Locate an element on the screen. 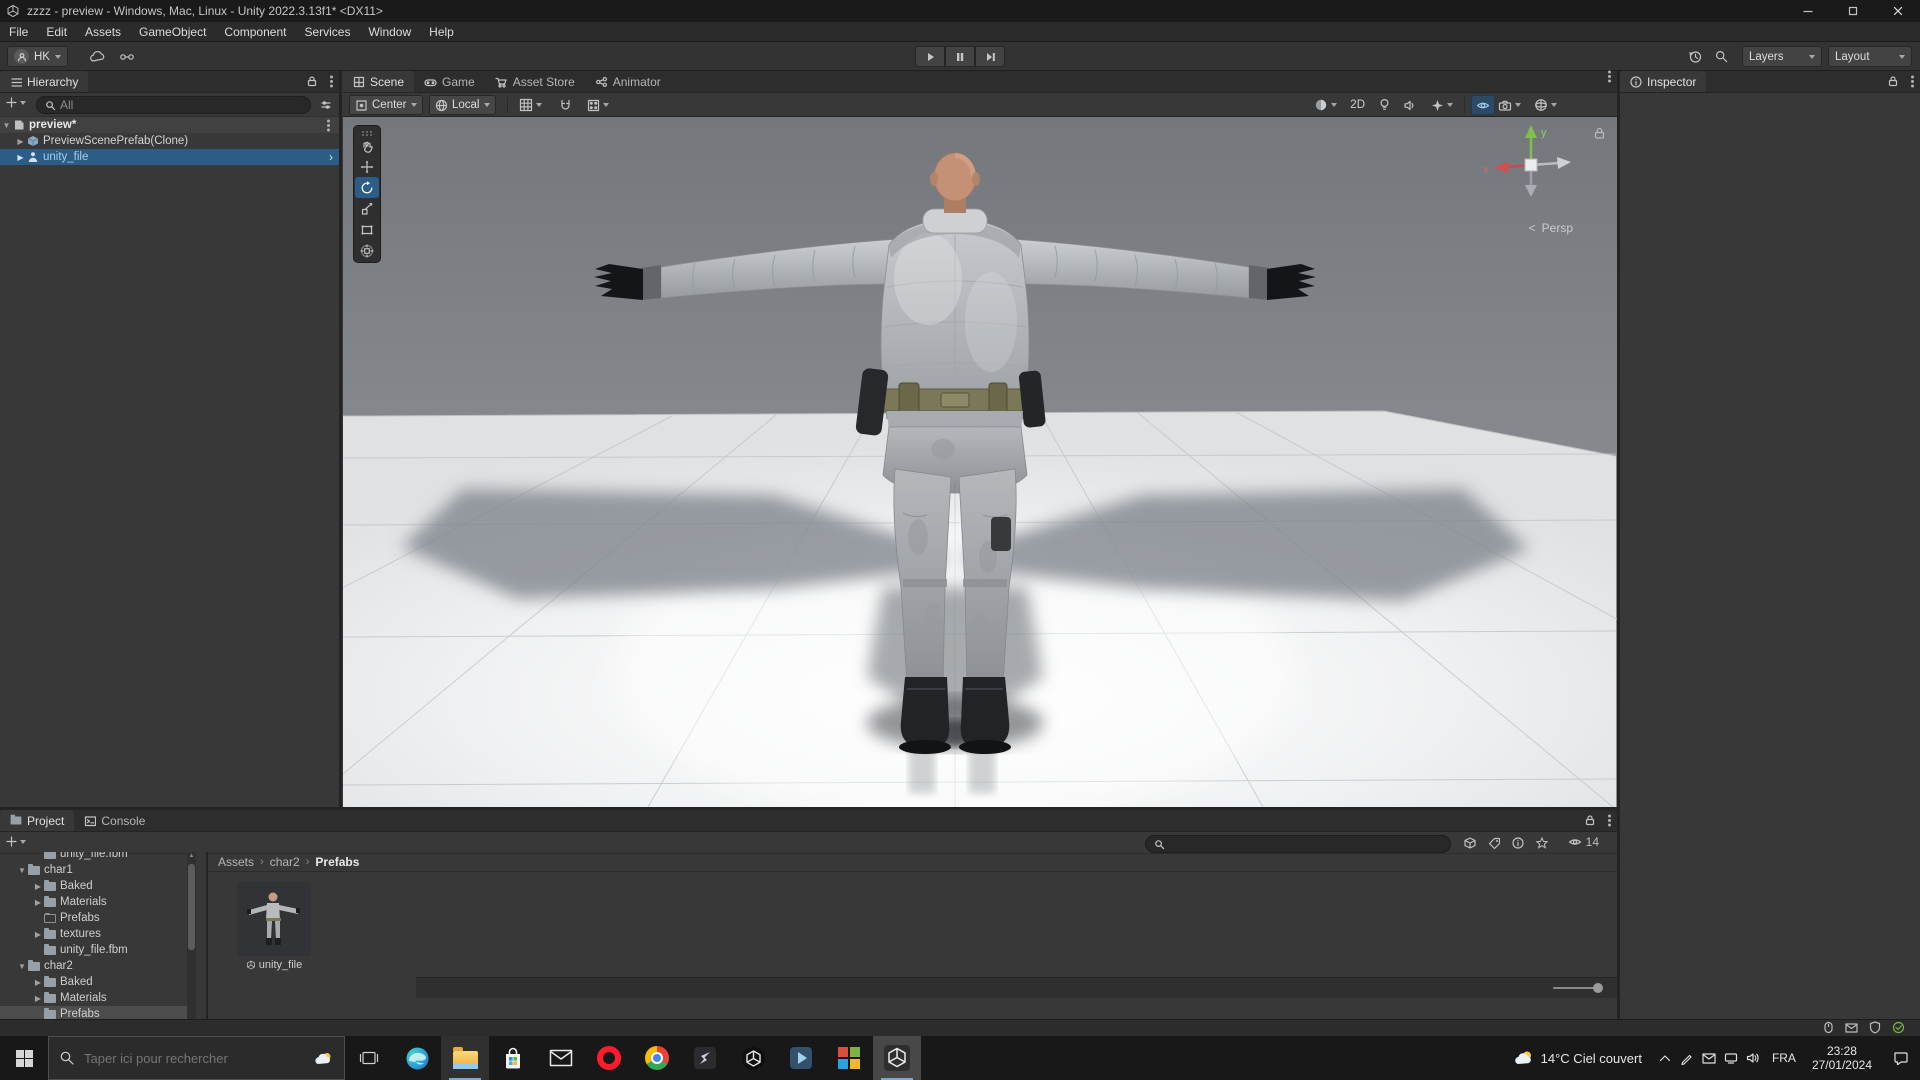 This screenshot has height=1080, width=1920. cloud-button is located at coordinates (97, 56).